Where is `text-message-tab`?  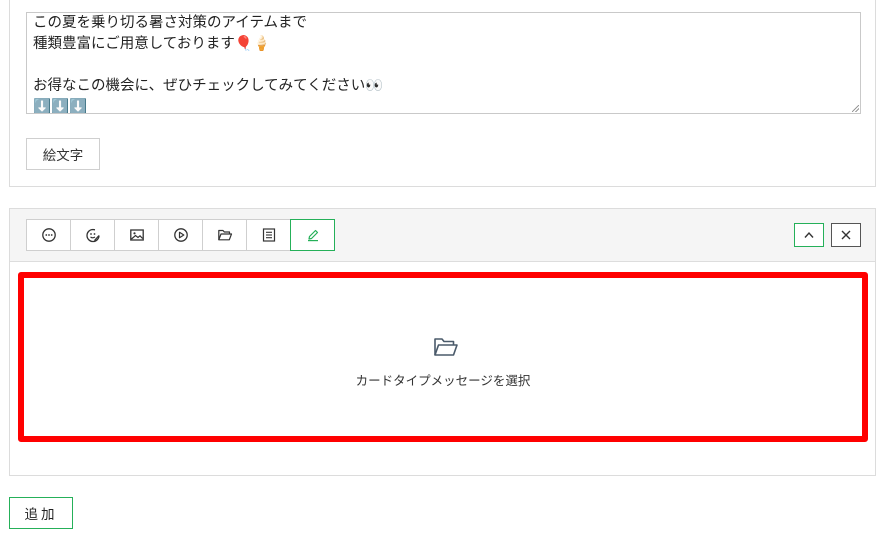
text-message-tab is located at coordinates (48, 235).